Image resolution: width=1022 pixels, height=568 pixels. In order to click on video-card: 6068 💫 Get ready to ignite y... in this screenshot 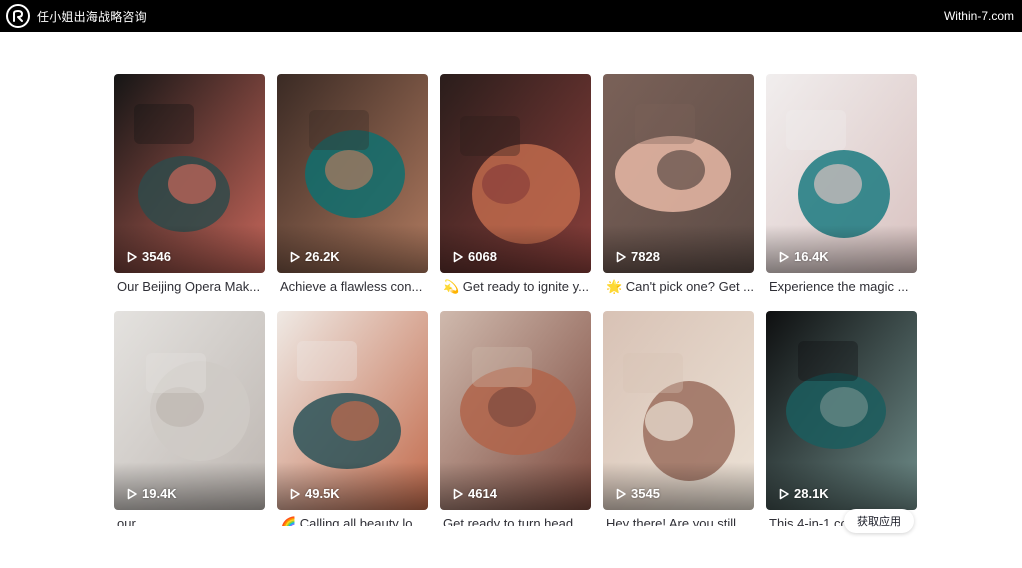, I will do `click(515, 184)`.